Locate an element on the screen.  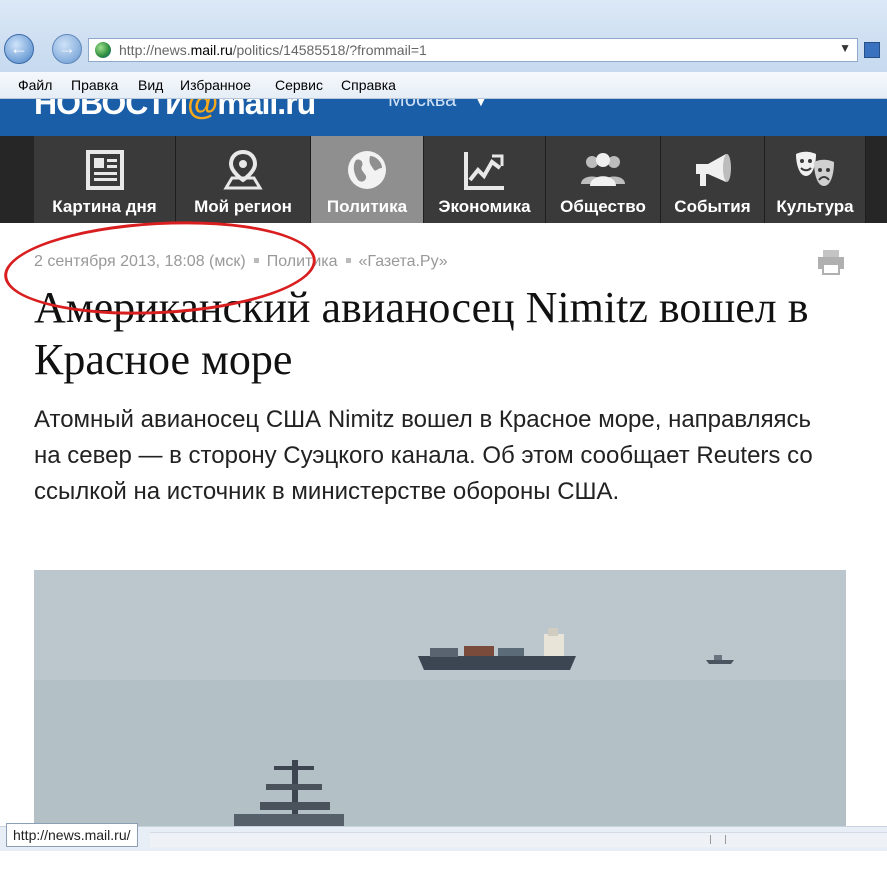
site-header: НОВОСТИ@mail.ru Москва ▼ is located at coordinates (443, 117).